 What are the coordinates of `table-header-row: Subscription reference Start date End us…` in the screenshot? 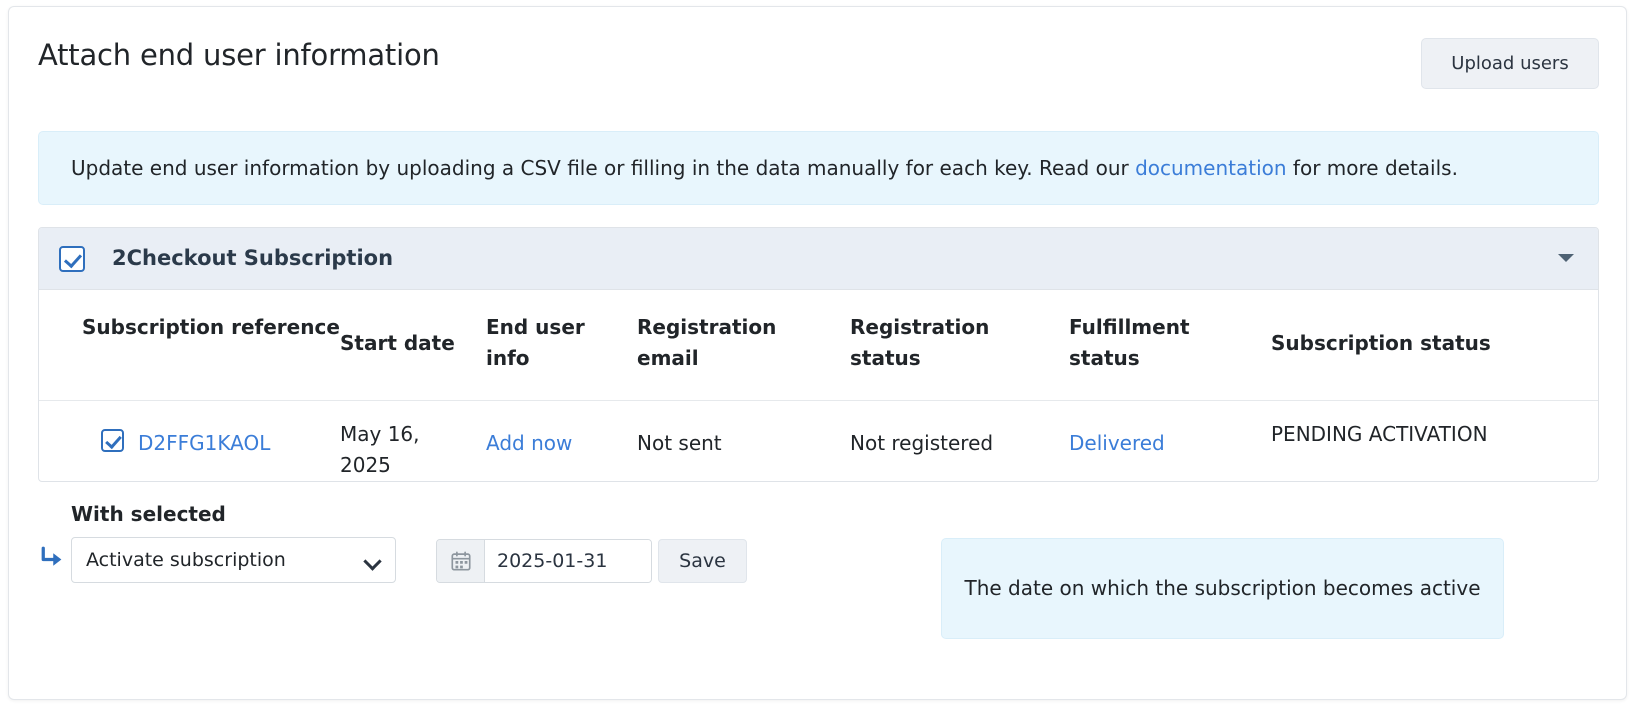 It's located at (818, 345).